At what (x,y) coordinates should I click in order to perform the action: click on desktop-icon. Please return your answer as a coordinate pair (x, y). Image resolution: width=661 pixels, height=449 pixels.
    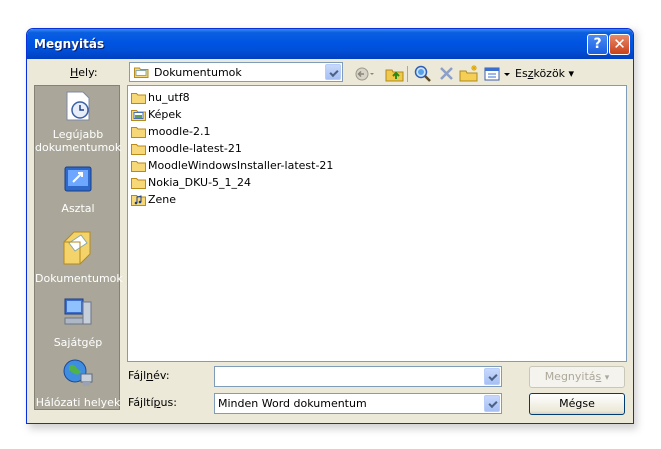
    Looking at the image, I should click on (78, 181).